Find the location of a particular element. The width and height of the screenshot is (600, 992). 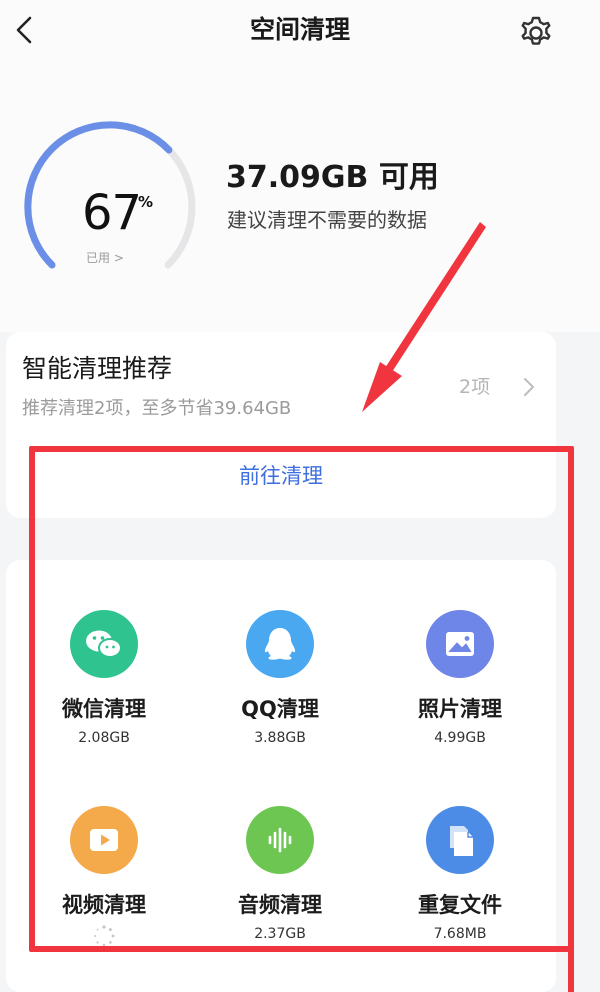

category-size: 2.08GB is located at coordinates (104, 738).